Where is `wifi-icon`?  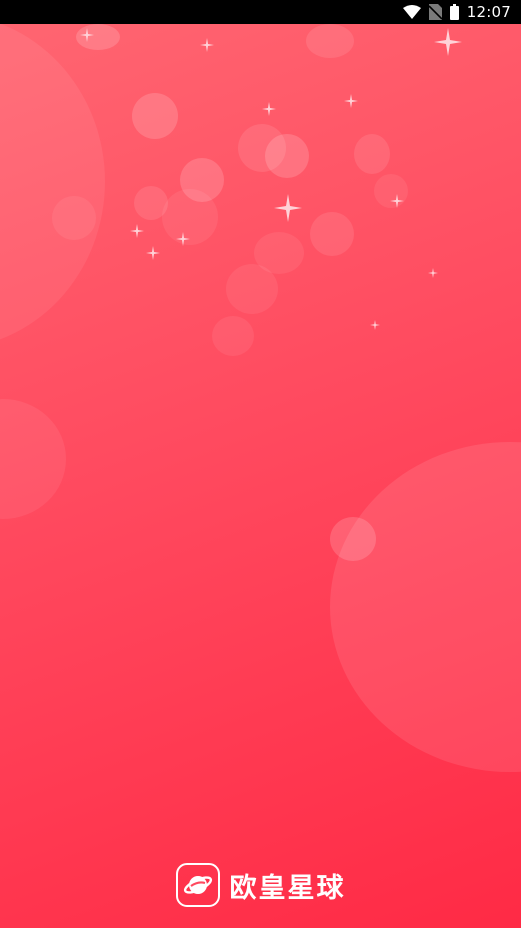 wifi-icon is located at coordinates (411, 12).